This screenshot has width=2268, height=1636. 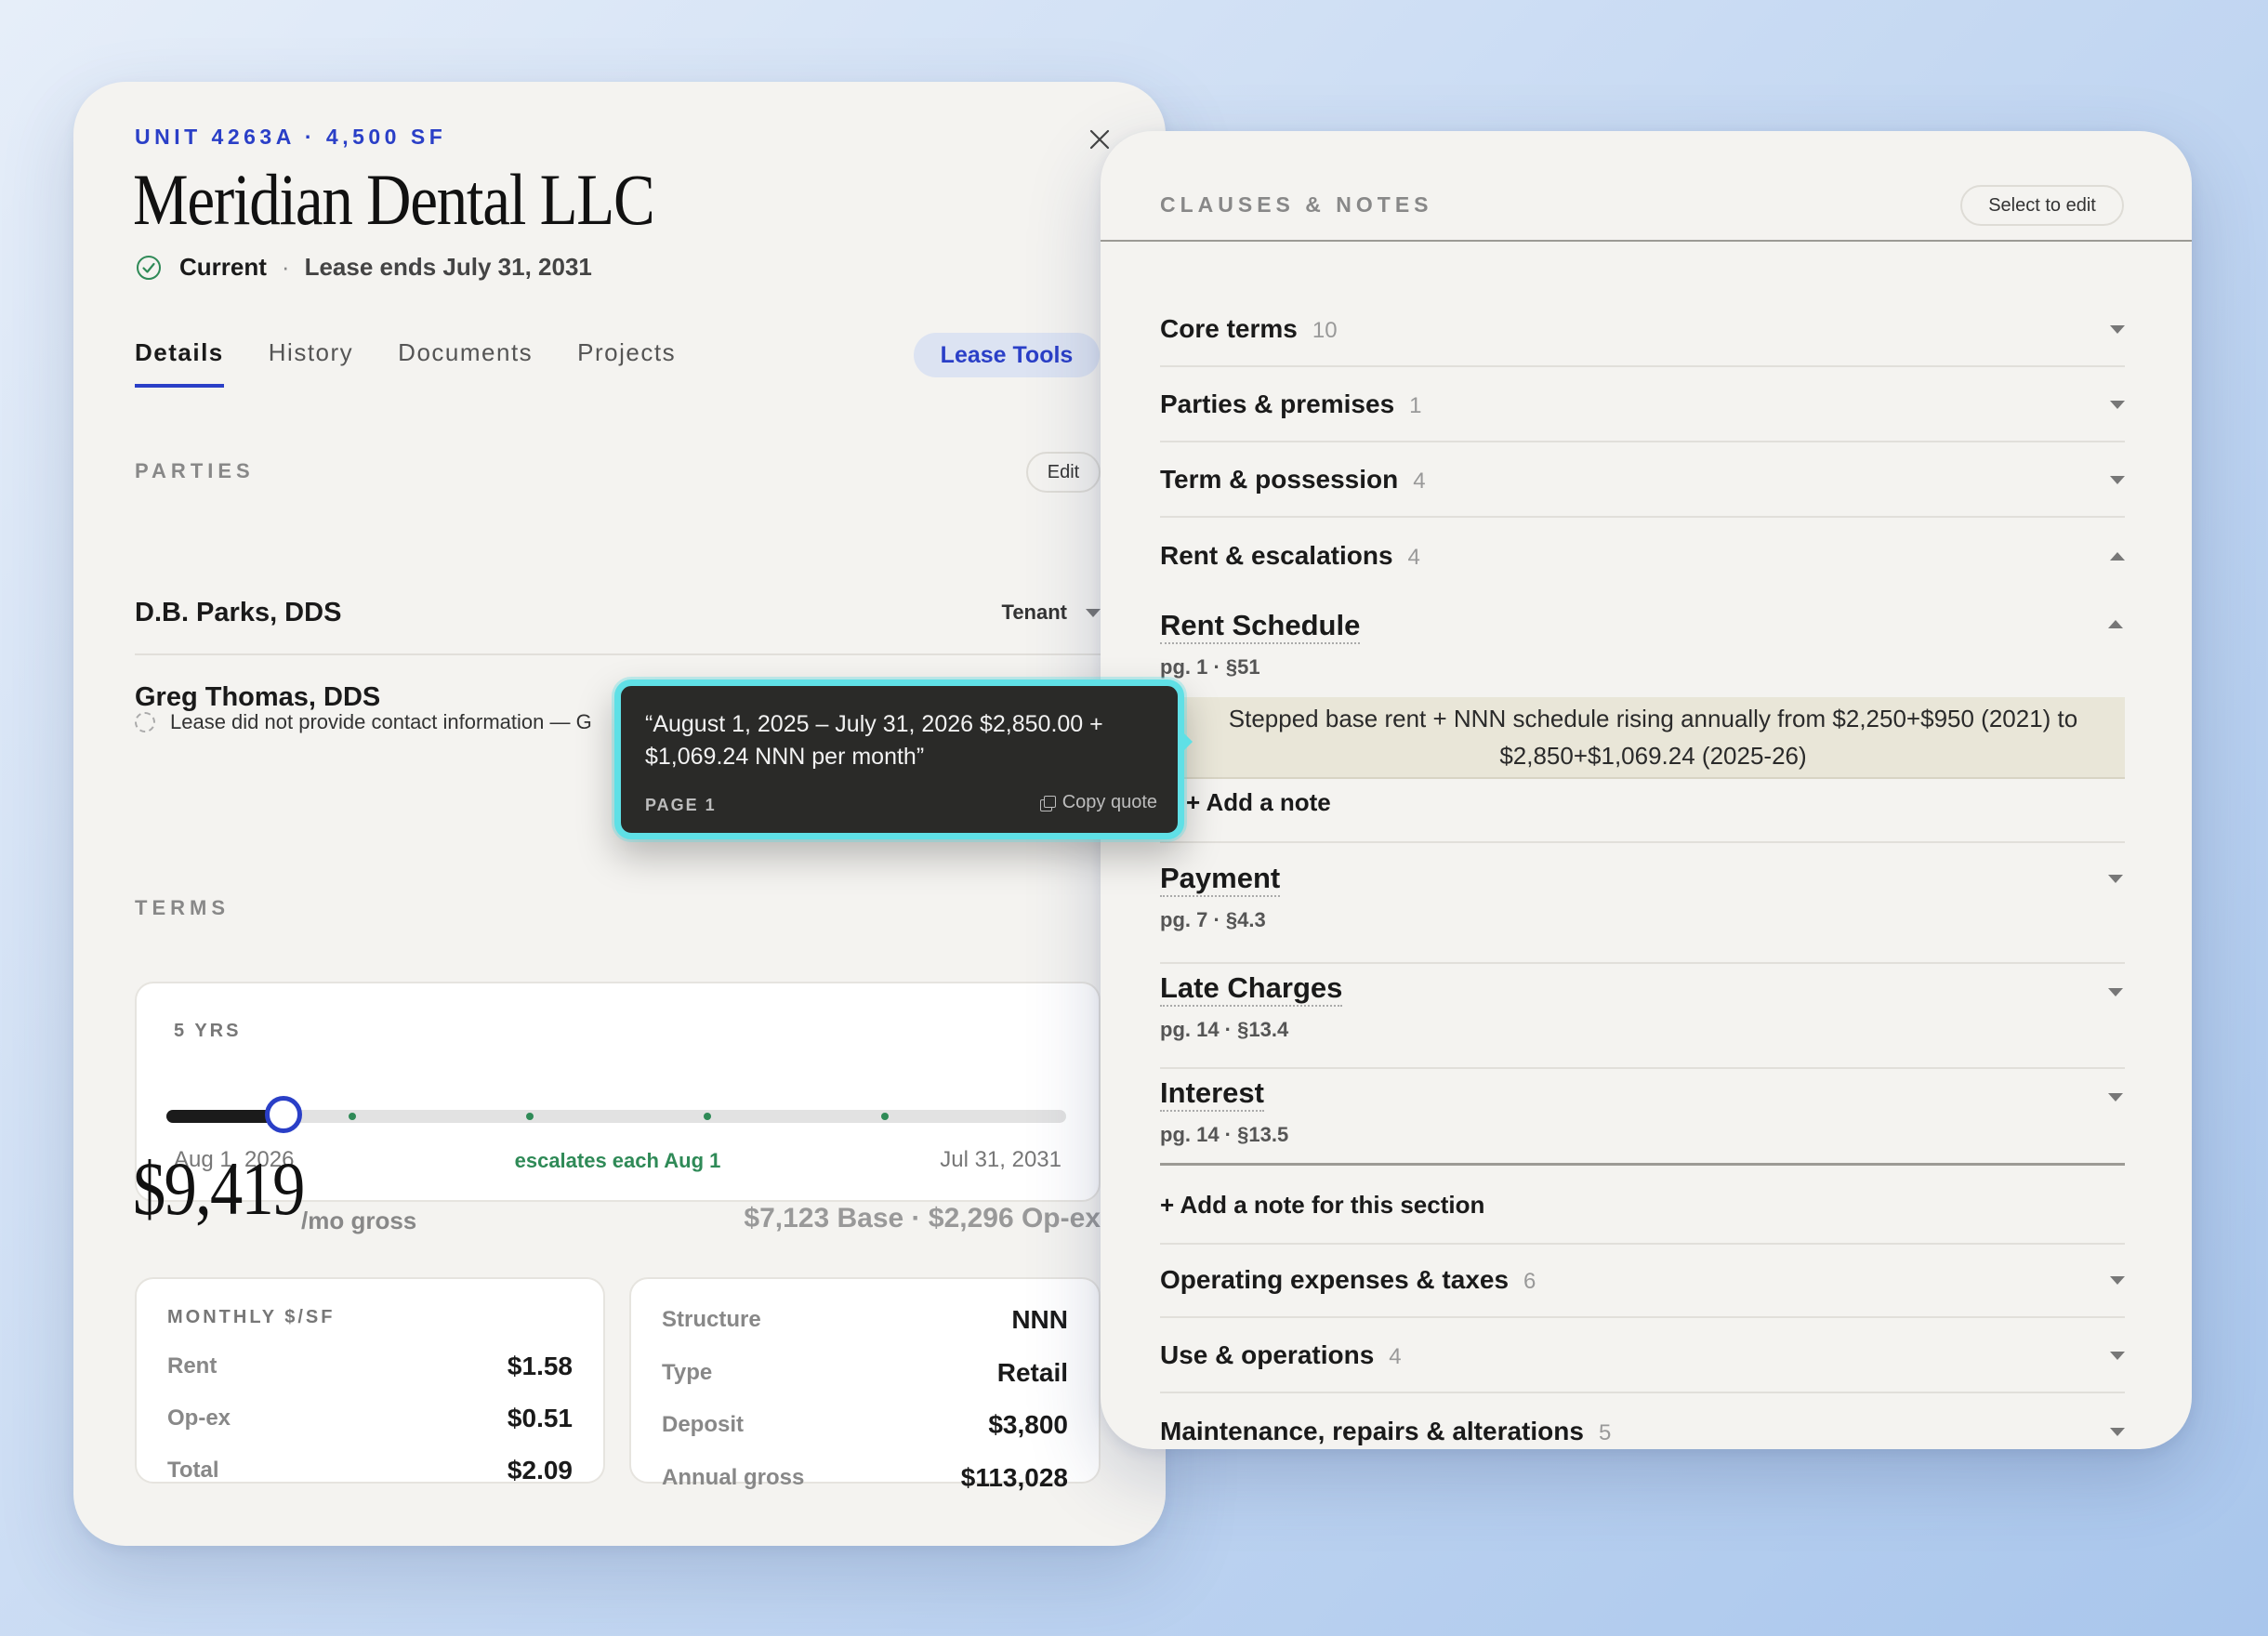 I want to click on party-name: Greg Thomas, DDS, so click(x=258, y=697).